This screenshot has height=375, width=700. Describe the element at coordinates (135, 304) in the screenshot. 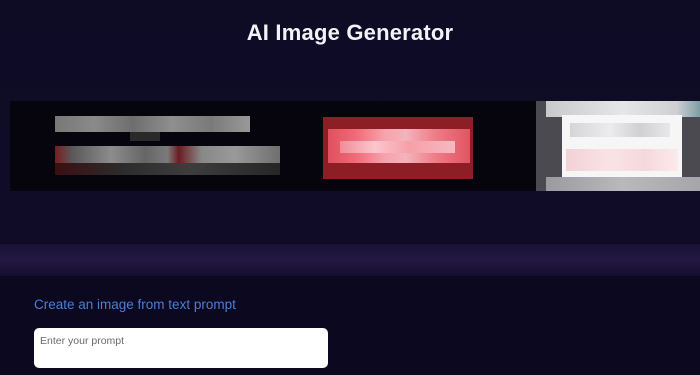

I see `section-heading: Create an image from text prompt` at that location.